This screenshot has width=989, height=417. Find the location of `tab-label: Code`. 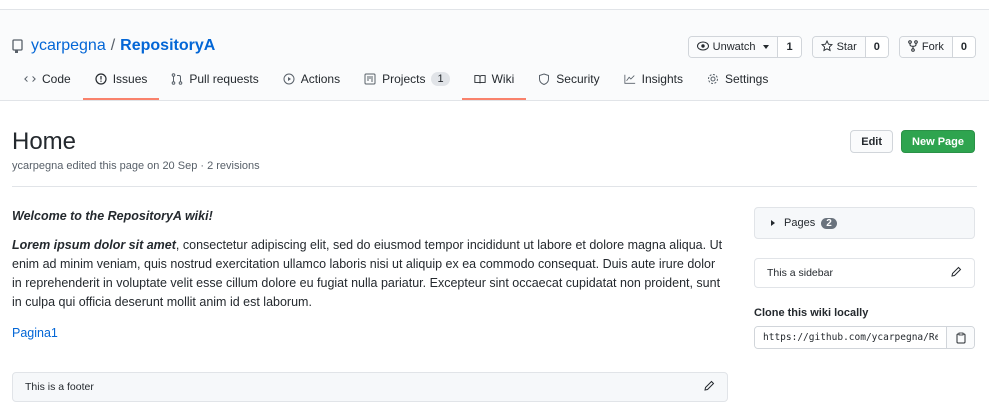

tab-label: Code is located at coordinates (56, 79).